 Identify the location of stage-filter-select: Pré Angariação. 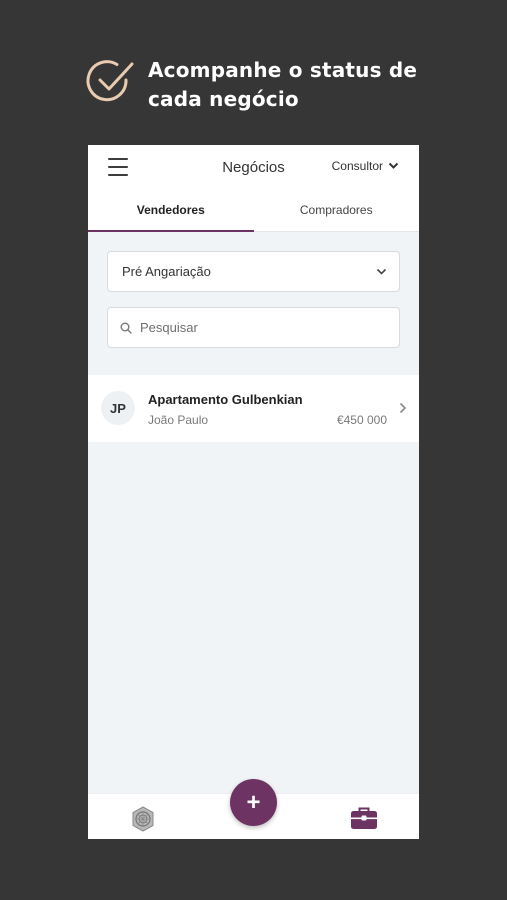
(253, 271).